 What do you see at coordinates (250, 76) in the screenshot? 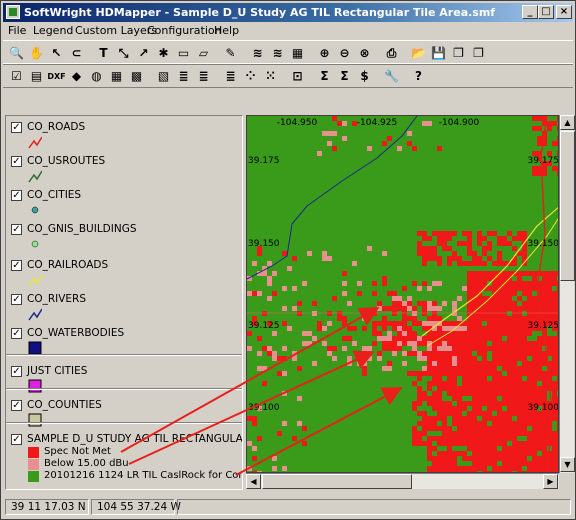
I see `points-button: ⁘` at bounding box center [250, 76].